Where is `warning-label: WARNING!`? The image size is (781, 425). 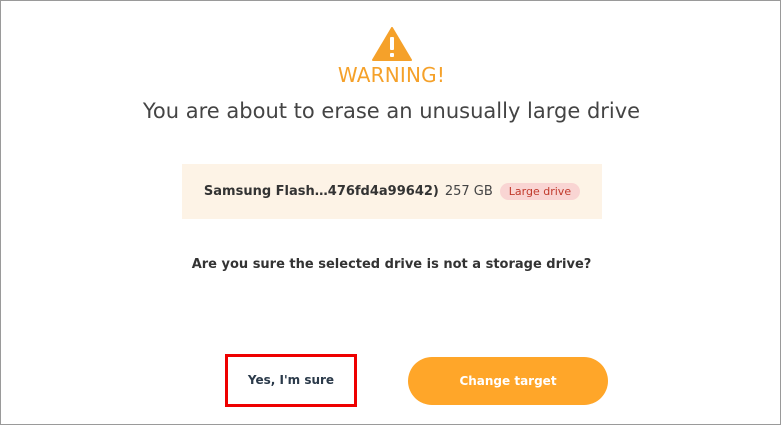
warning-label: WARNING! is located at coordinates (391, 75).